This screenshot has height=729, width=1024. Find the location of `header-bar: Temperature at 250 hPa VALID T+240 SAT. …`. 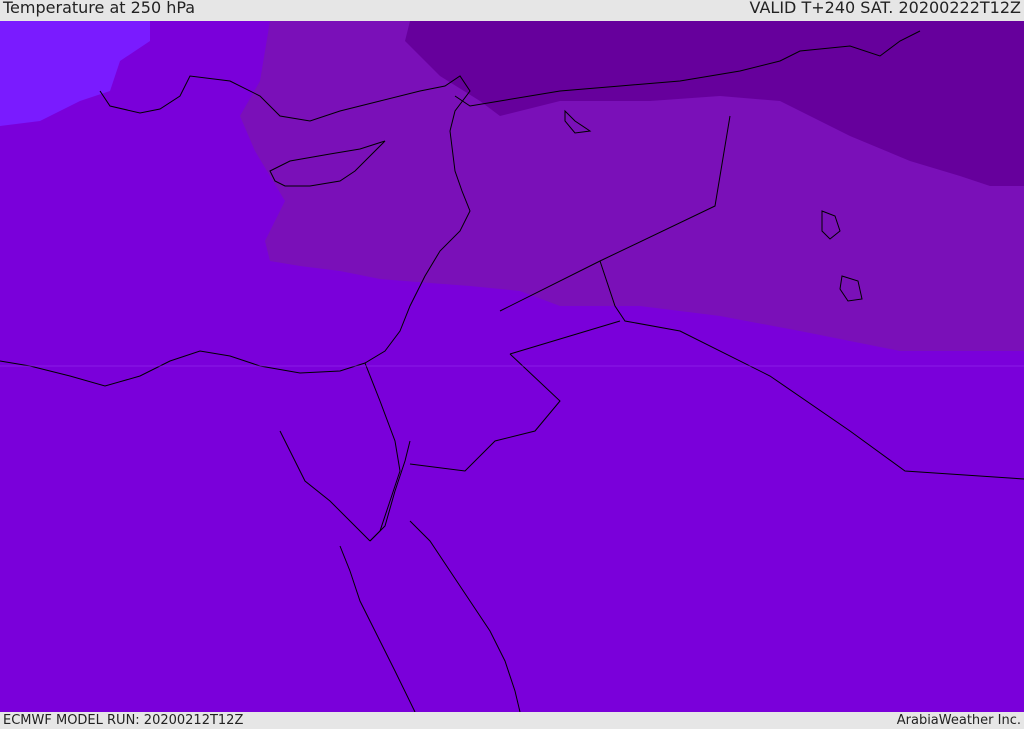

header-bar: Temperature at 250 hPa VALID T+240 SAT. … is located at coordinates (512, 10).